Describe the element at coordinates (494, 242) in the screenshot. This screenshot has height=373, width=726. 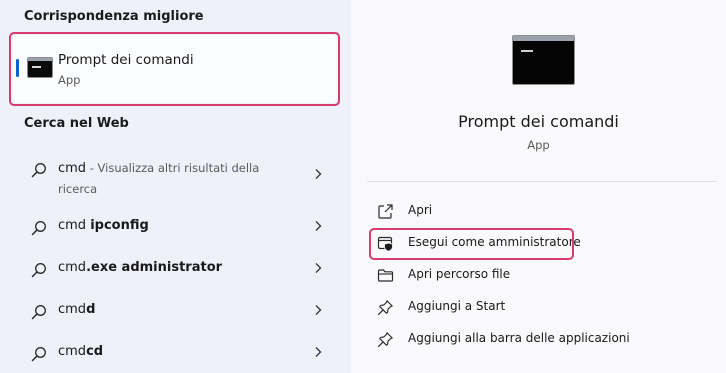
I see `action-label: Esegui come amministratore` at that location.